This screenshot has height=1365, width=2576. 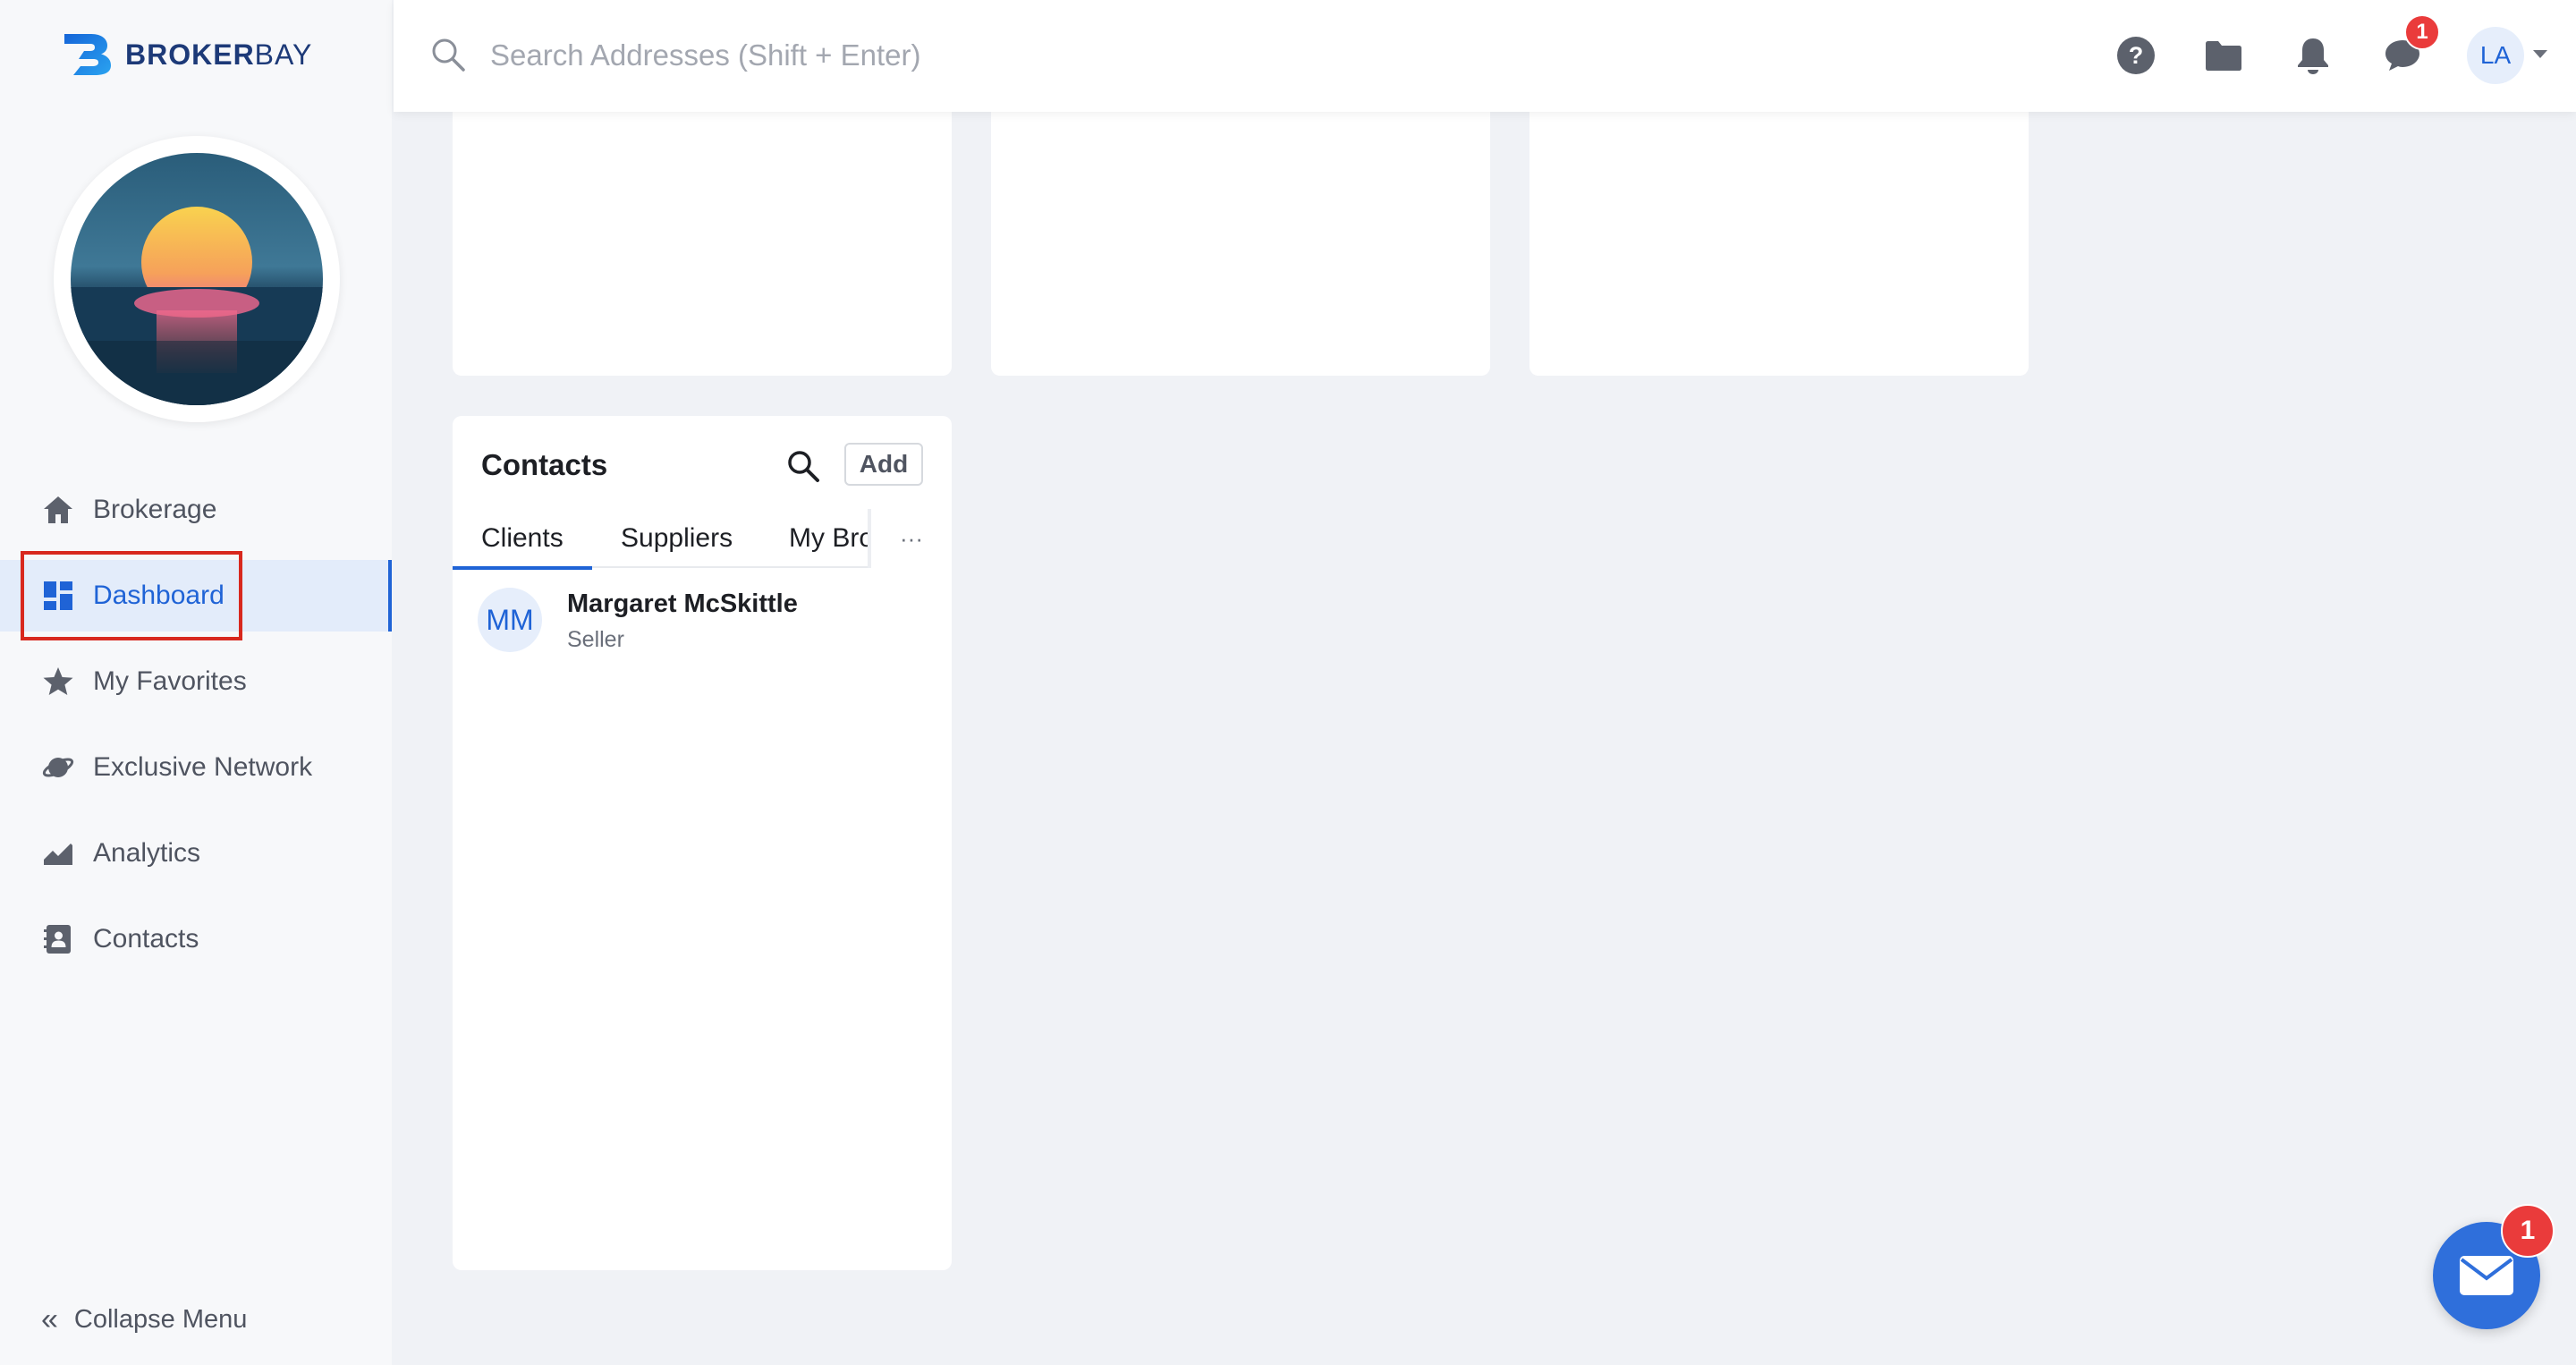 I want to click on sidebar-item-my-favorites: My Favorites, so click(x=196, y=681).